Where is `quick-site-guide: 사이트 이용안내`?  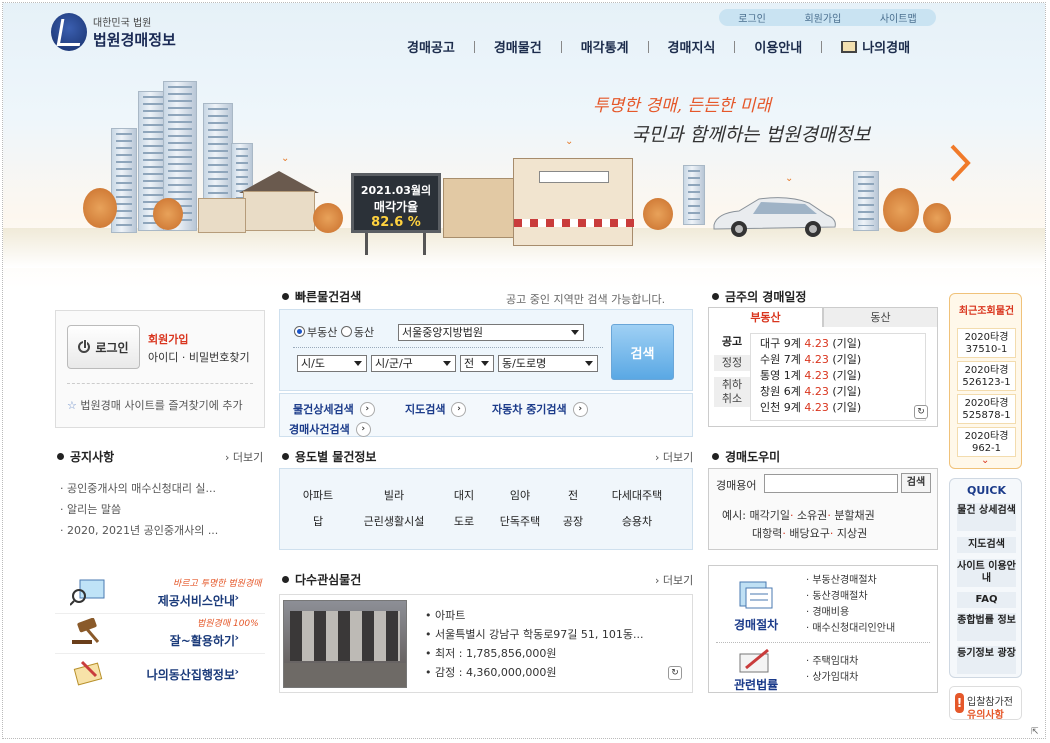
quick-site-guide: 사이트 이용안내 is located at coordinates (986, 573).